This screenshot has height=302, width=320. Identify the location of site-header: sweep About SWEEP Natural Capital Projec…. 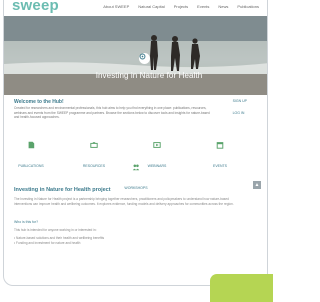
(135, 8).